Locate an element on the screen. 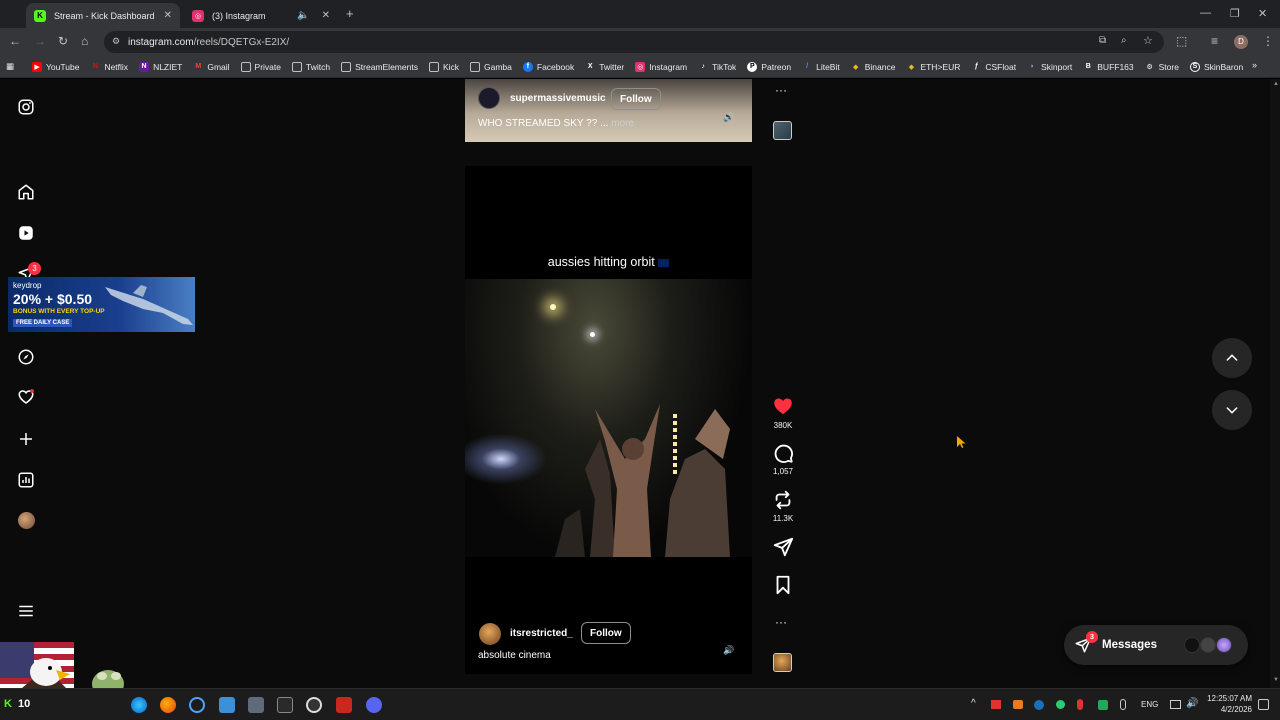 The width and height of the screenshot is (1280, 720). tray-status-icon is located at coordinates (1060, 704).